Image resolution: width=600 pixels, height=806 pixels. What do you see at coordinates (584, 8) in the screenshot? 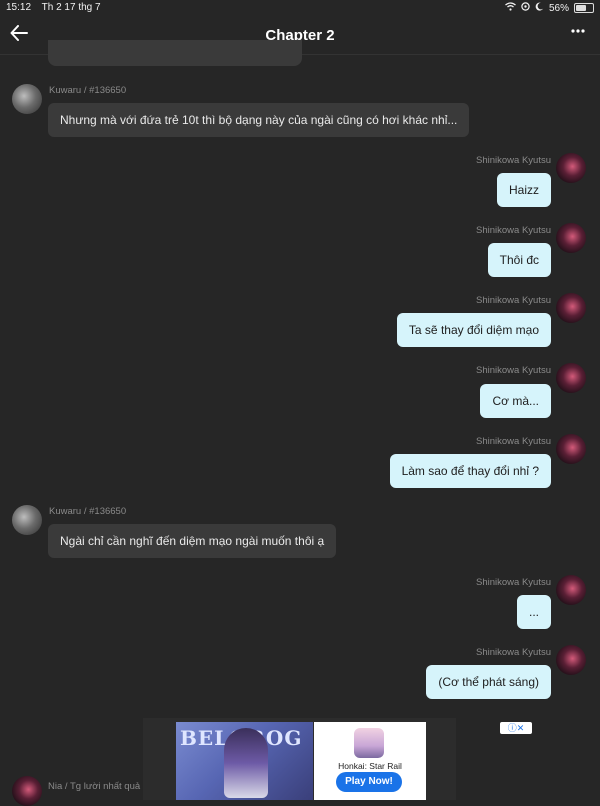
I see `battery-icon` at bounding box center [584, 8].